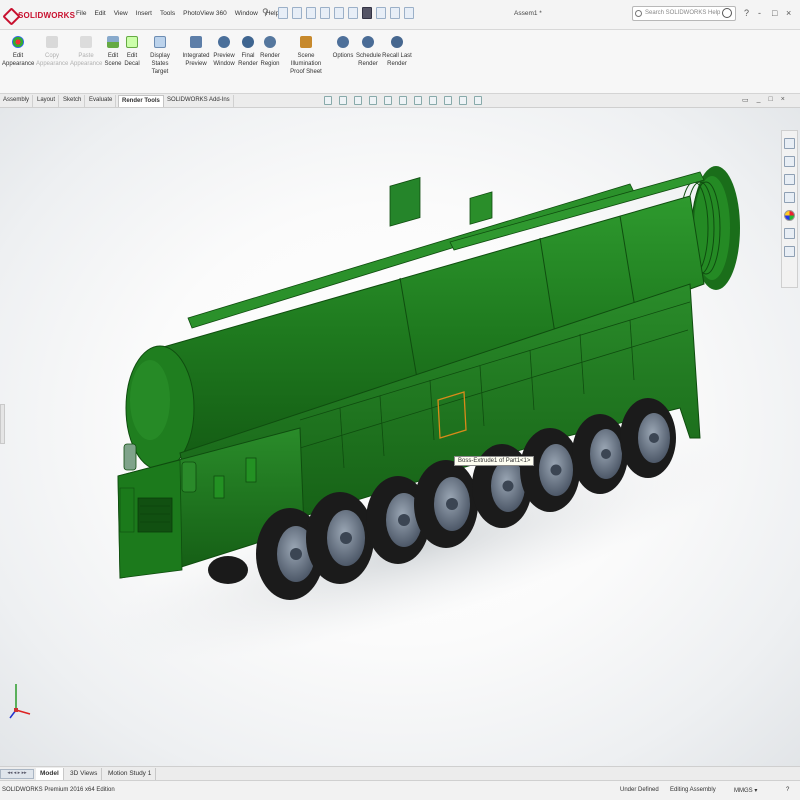  I want to click on schedule-render-button: Schedule Render, so click(368, 52).